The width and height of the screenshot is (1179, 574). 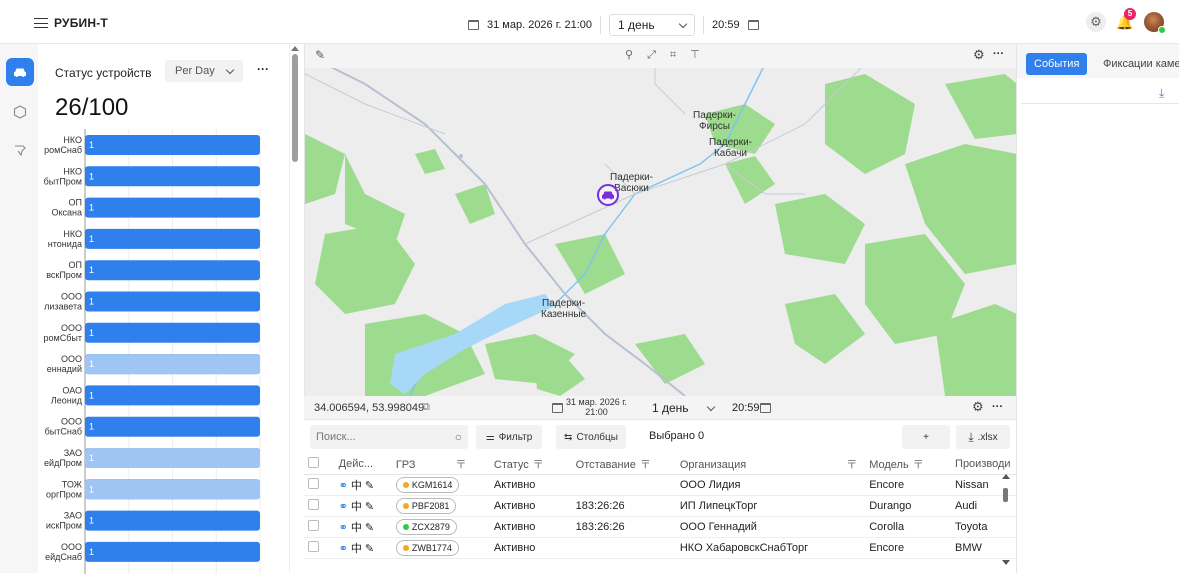 I want to click on settings-gear-icon: ⚙, so click(x=1096, y=22).